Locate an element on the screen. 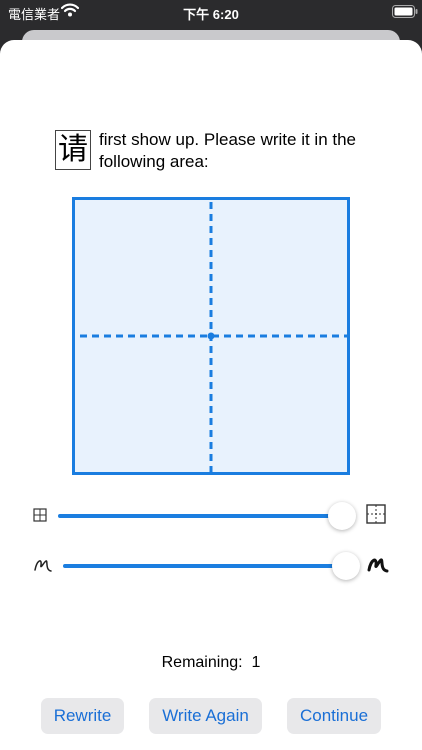 This screenshot has height=750, width=422. continue-button: Continue is located at coordinates (334, 716).